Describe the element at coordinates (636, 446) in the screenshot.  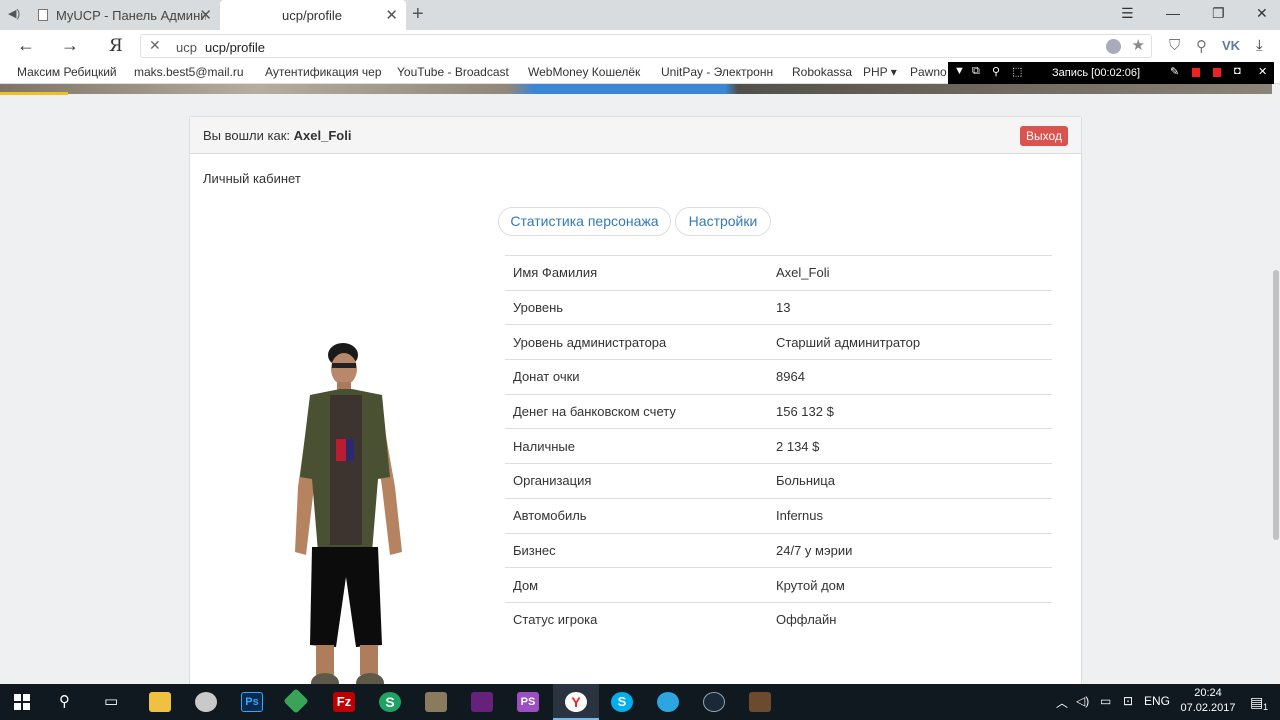
I see `stat-key: Наличные` at that location.